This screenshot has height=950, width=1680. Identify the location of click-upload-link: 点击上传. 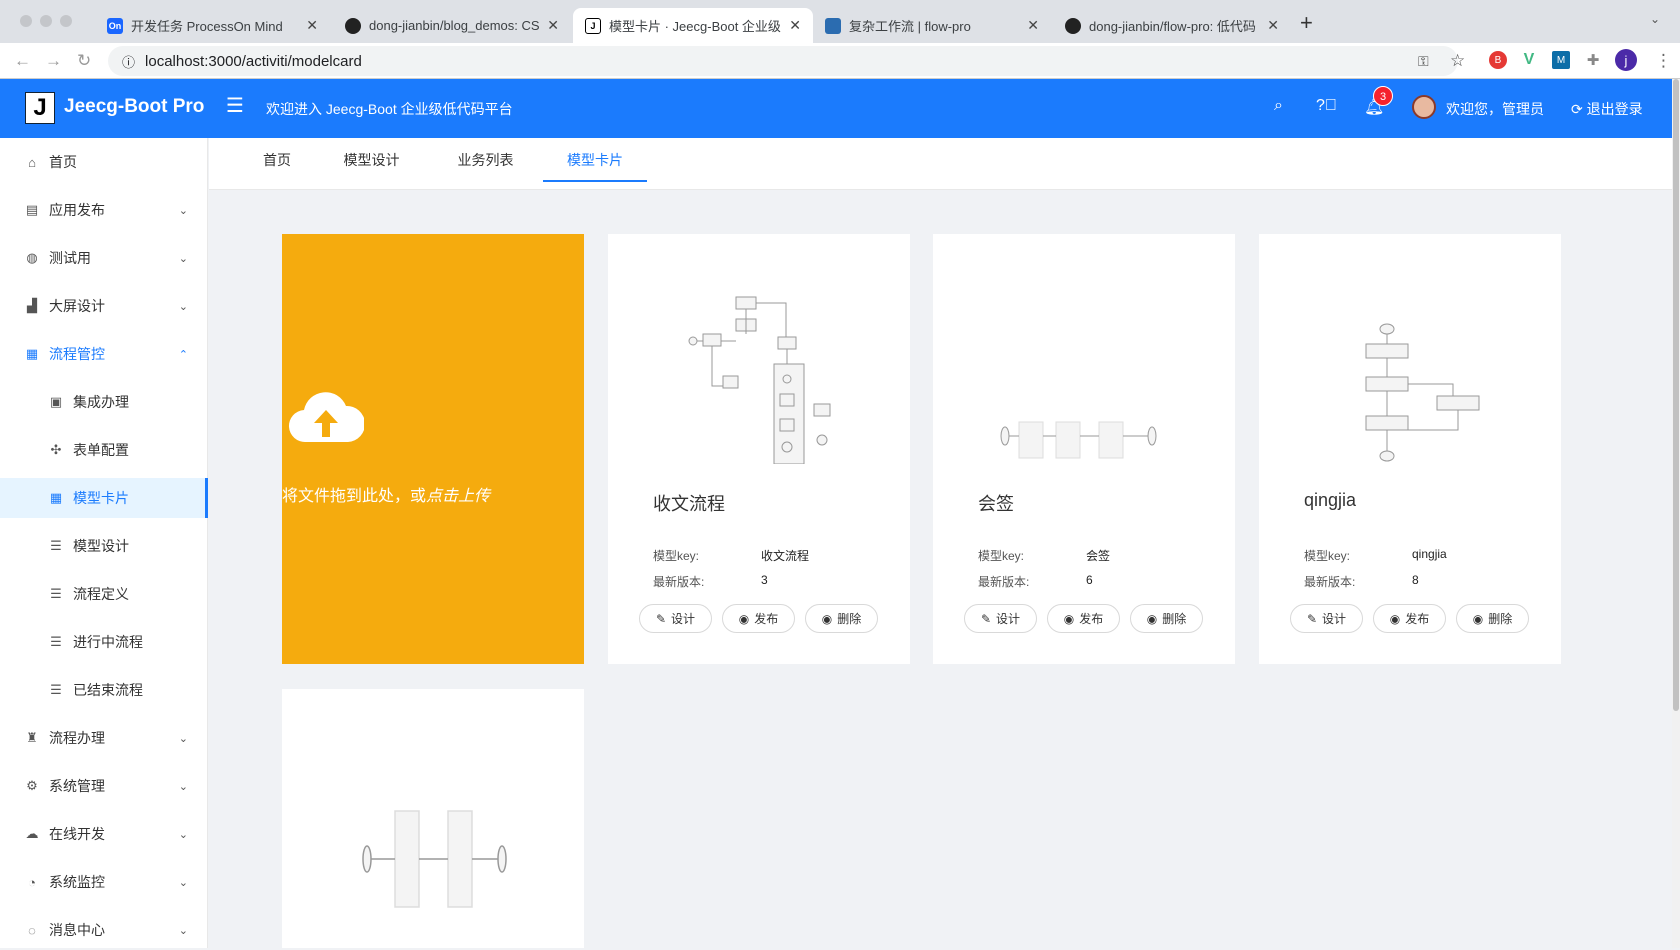
(458, 496).